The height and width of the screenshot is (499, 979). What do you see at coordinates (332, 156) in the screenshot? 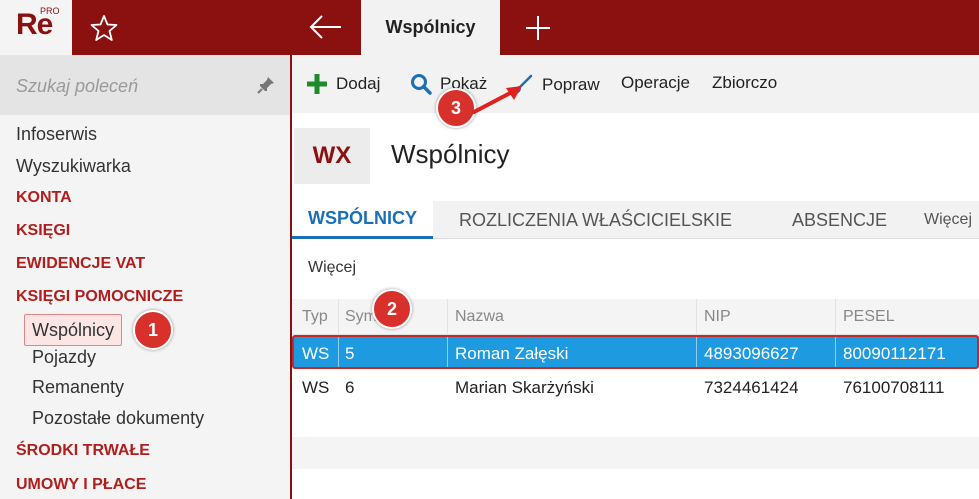
I see `module-badge: WX` at bounding box center [332, 156].